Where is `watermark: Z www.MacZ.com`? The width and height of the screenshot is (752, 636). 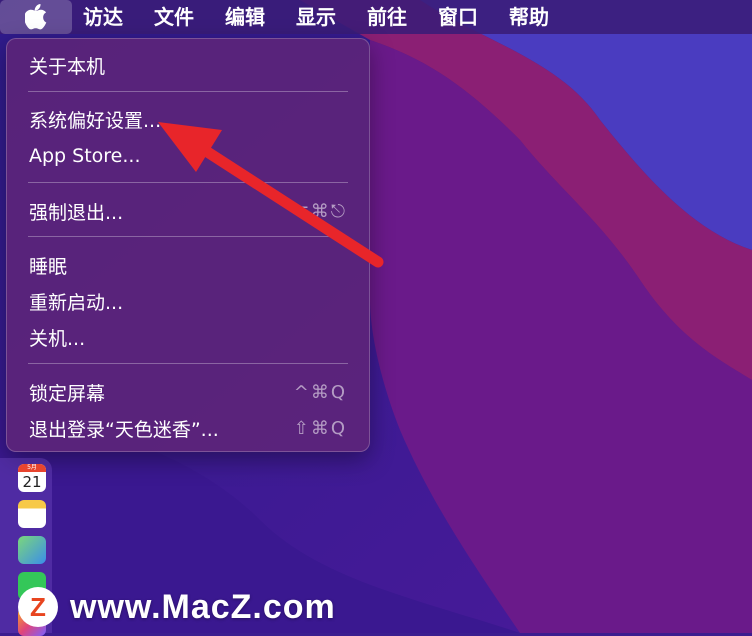 watermark: Z www.MacZ.com is located at coordinates (177, 607).